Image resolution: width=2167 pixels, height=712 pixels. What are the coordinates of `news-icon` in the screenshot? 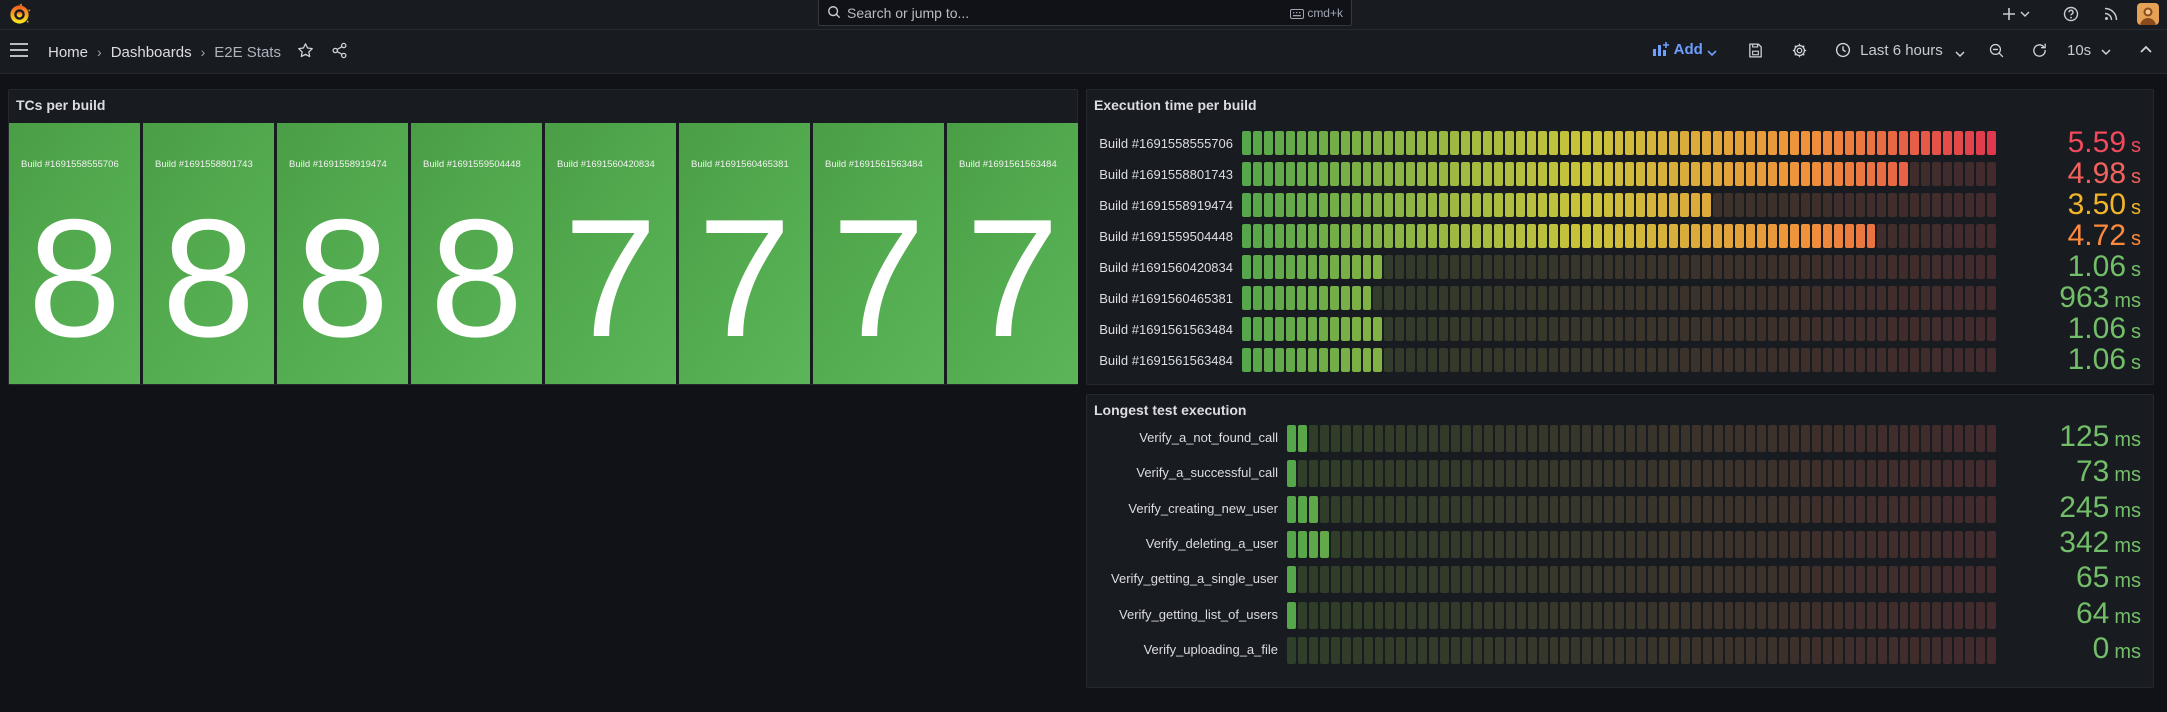 It's located at (2111, 14).